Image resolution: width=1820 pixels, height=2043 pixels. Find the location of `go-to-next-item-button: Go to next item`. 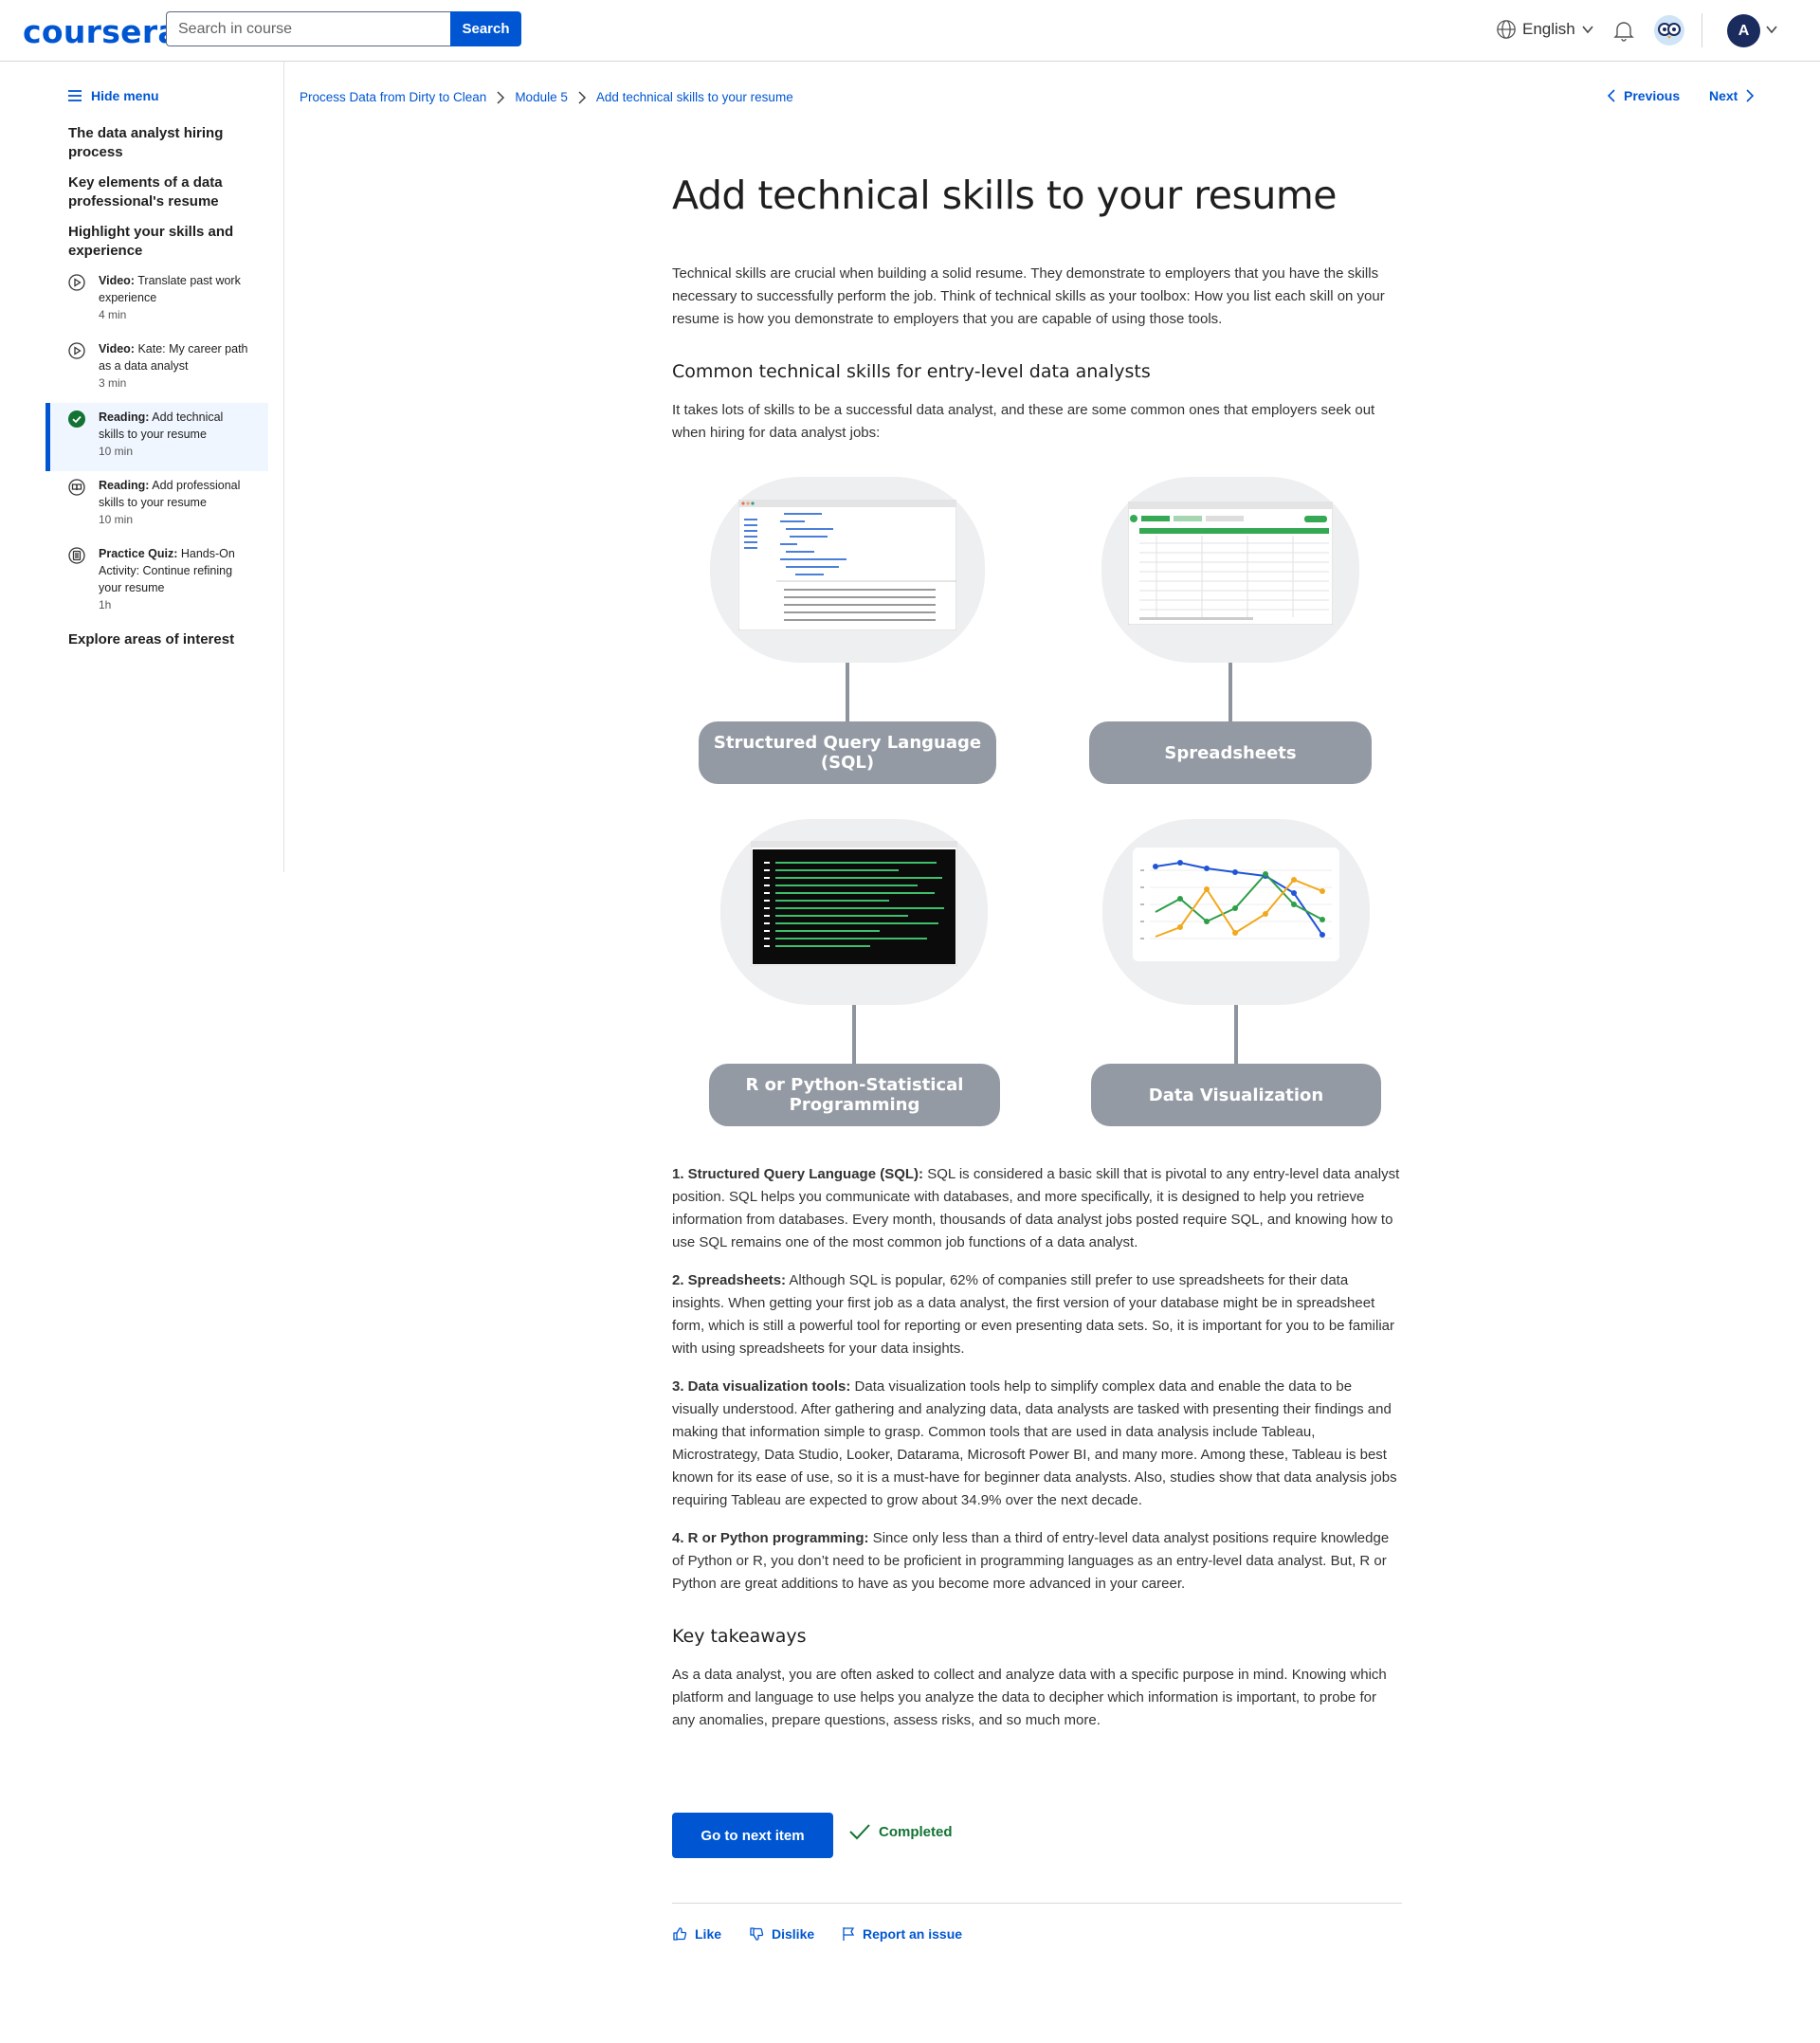

go-to-next-item-button: Go to next item is located at coordinates (752, 1835).